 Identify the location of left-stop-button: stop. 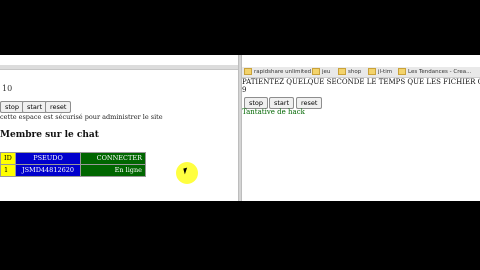
(12, 107).